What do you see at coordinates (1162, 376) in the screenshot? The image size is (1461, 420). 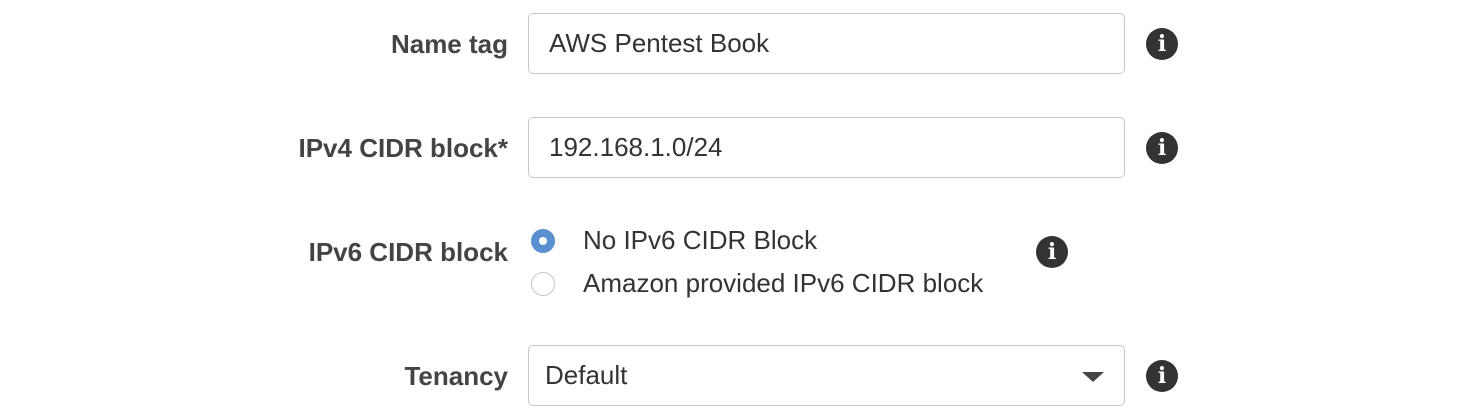 I see `tenancy-info-icon: i` at bounding box center [1162, 376].